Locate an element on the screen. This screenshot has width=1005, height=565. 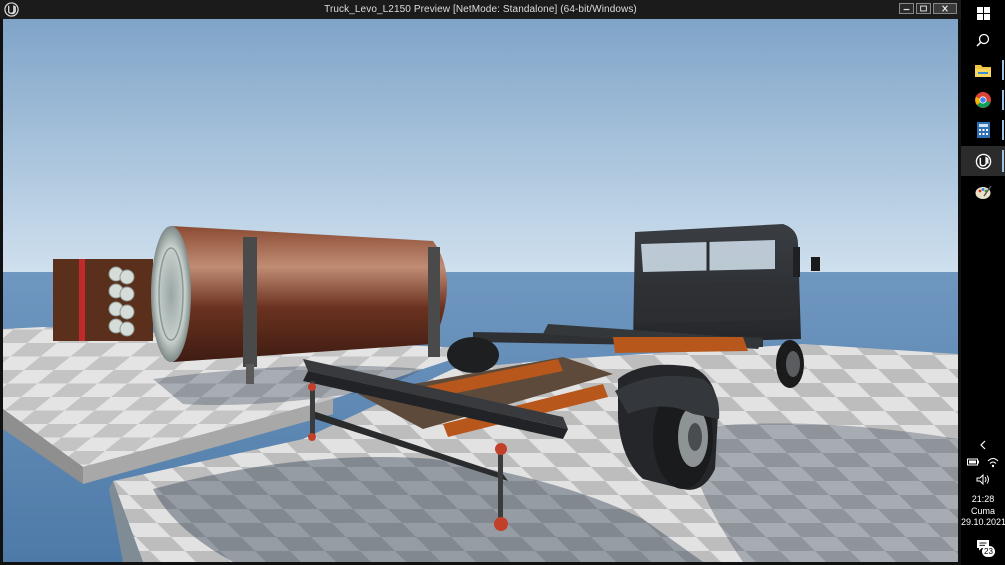
chrome-icon is located at coordinates (983, 100).